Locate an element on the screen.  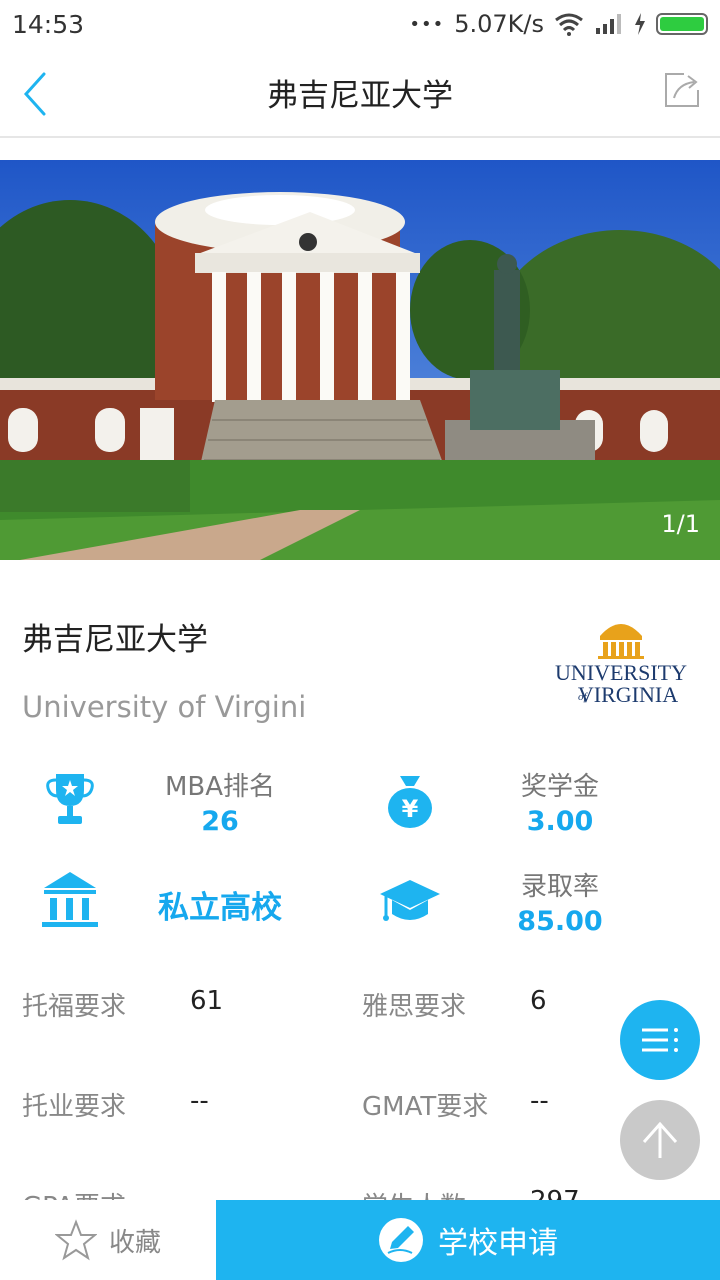
network-speed: 5.07K/s is located at coordinates (499, 24).